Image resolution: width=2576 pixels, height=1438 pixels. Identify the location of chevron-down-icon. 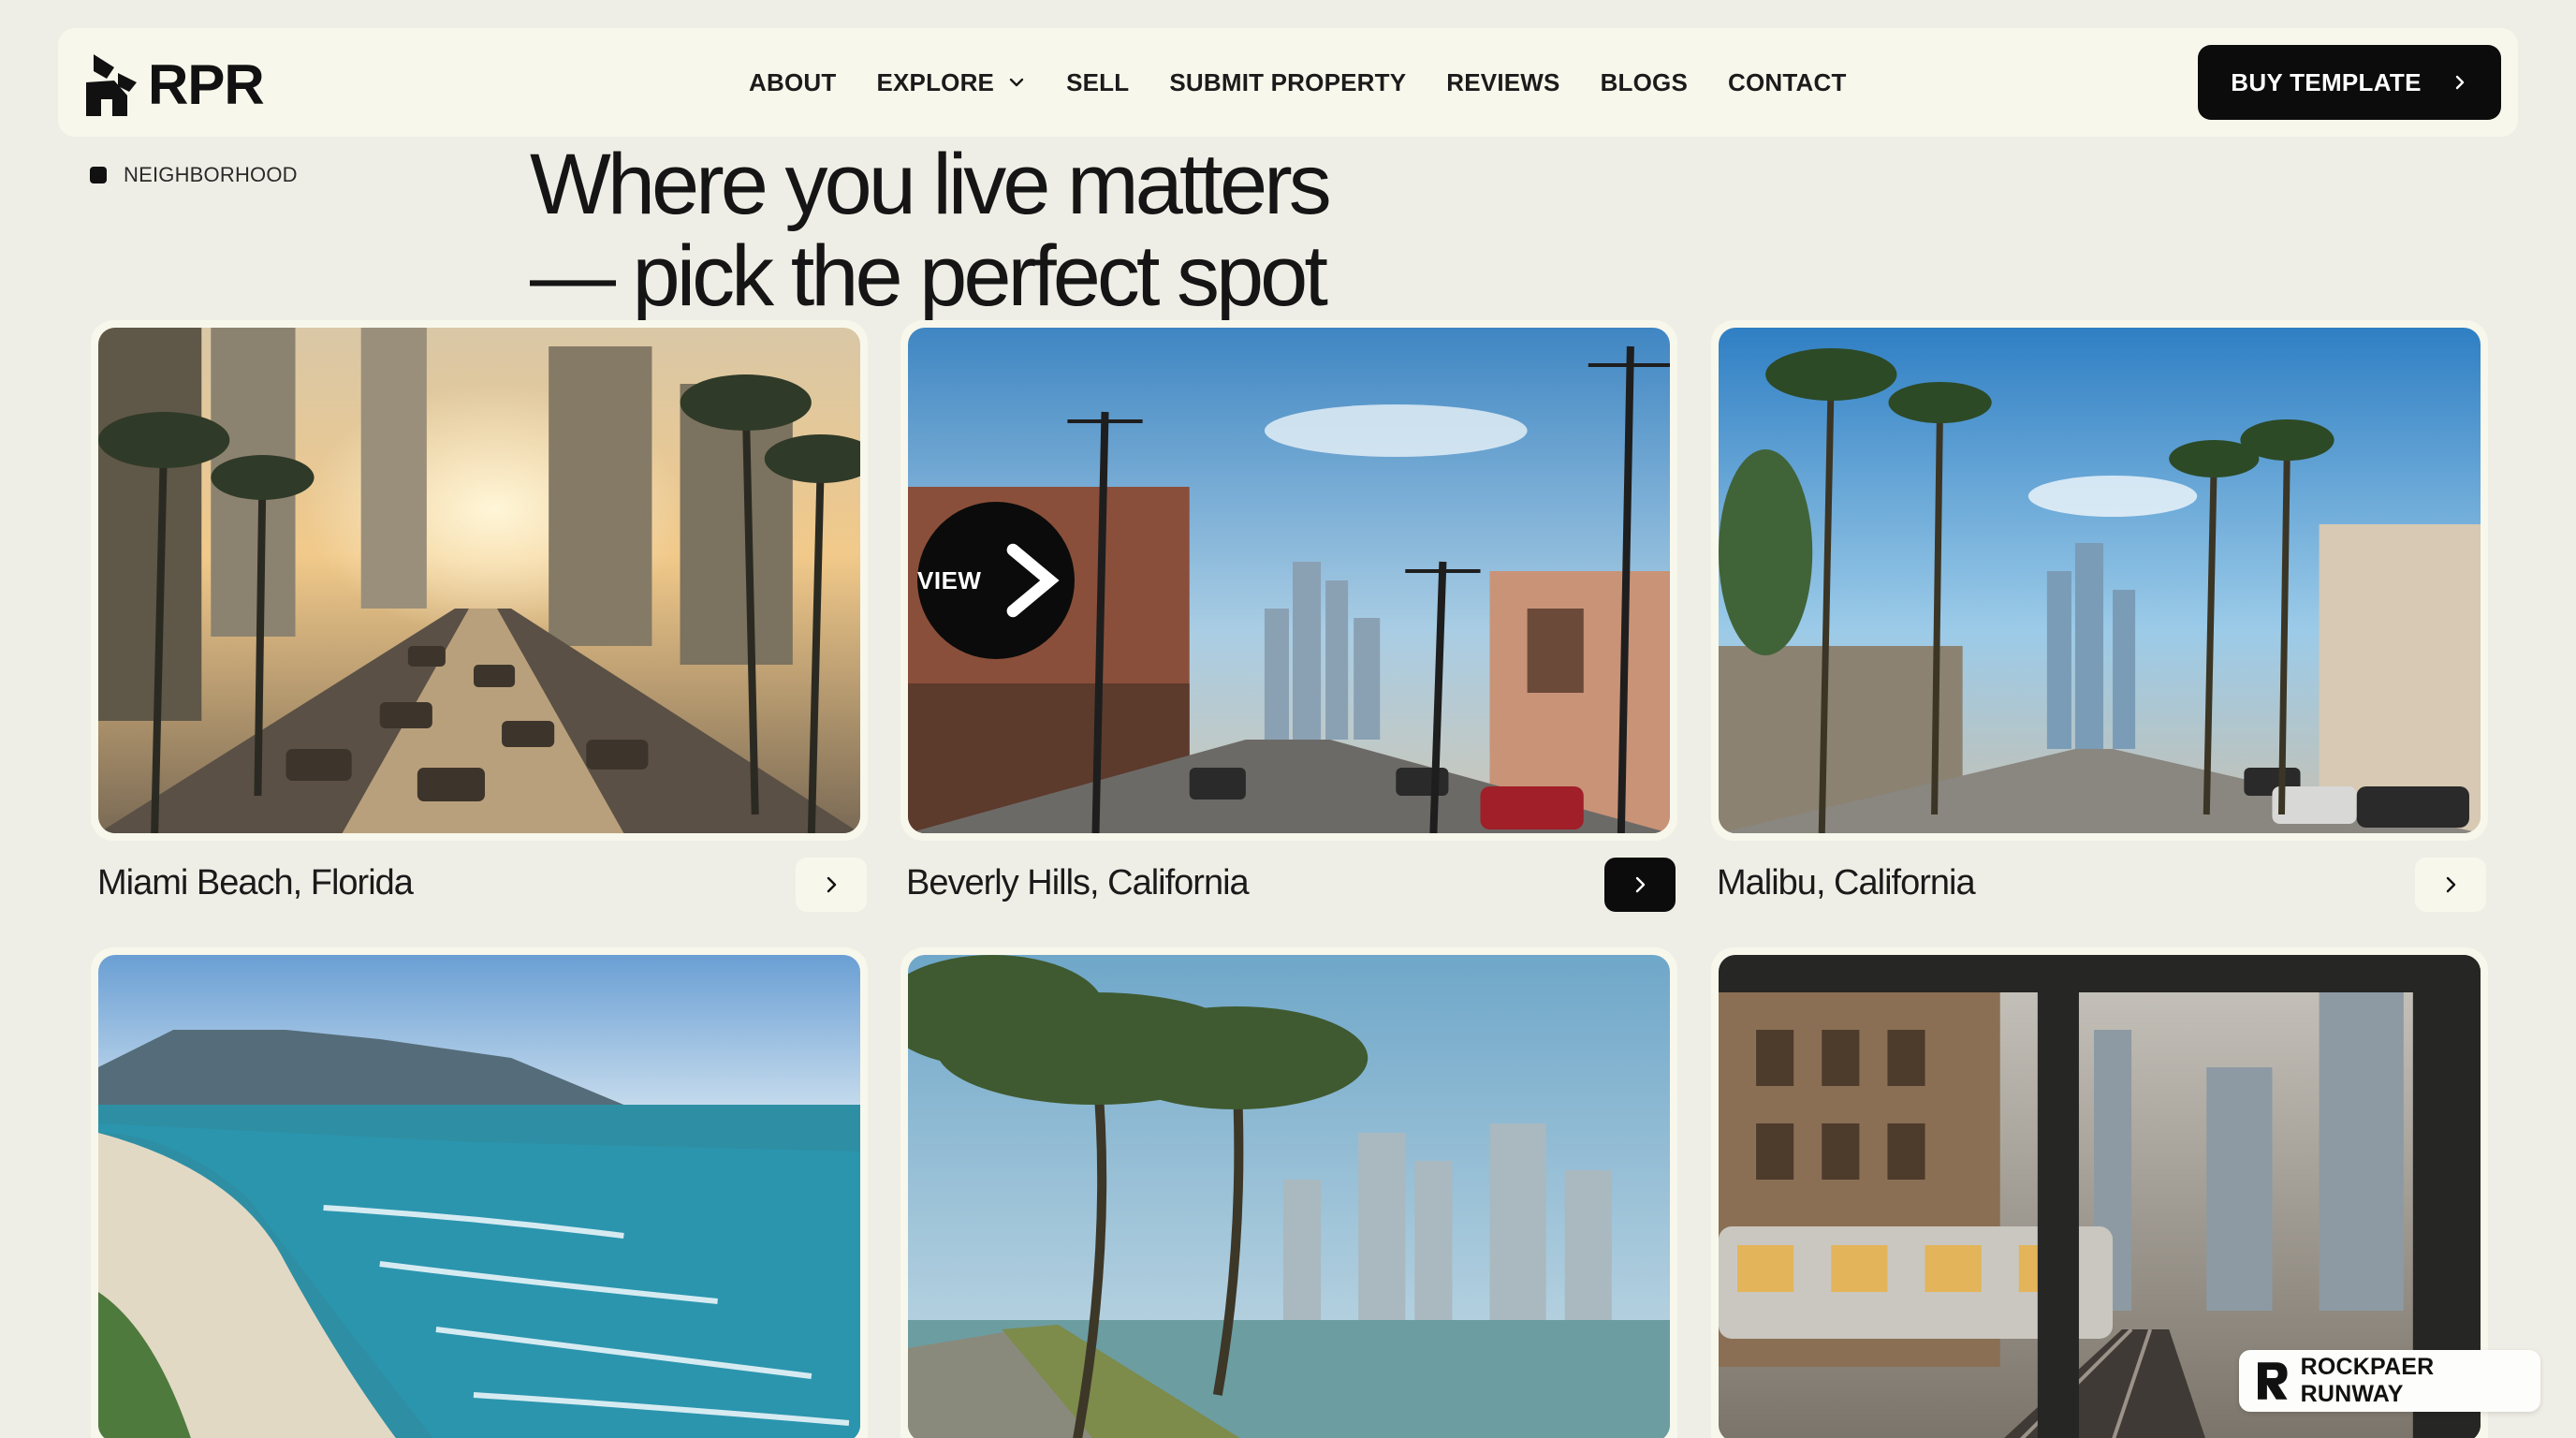
(1017, 82).